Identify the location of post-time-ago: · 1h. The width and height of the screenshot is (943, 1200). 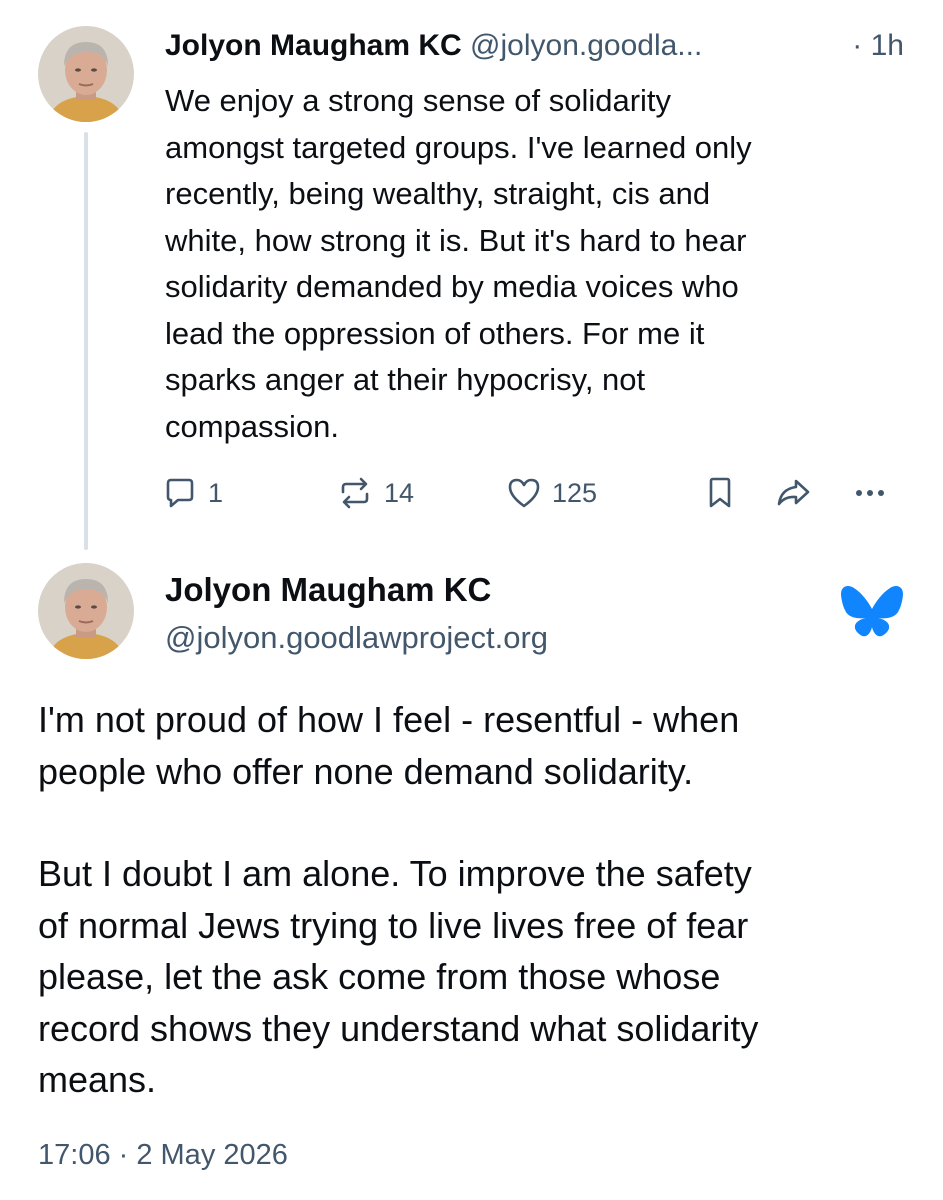
(878, 46).